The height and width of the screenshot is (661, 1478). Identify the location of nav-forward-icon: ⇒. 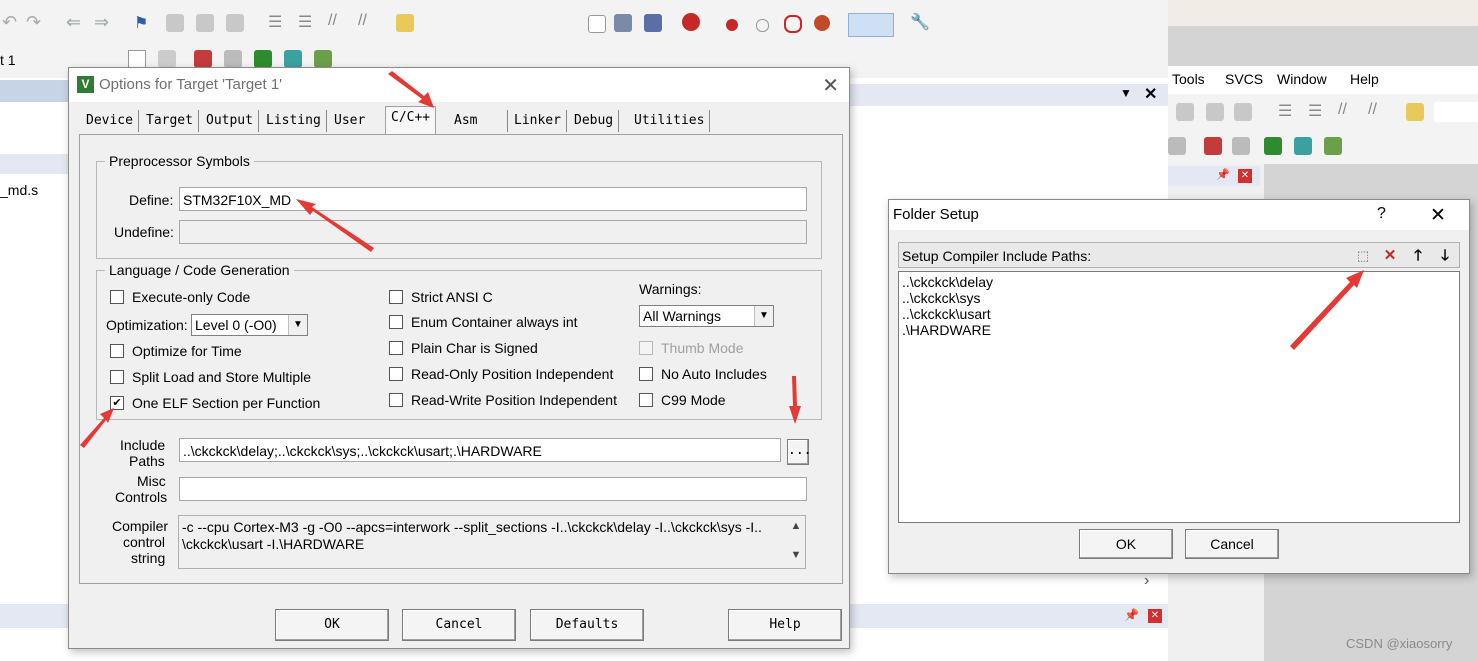
(101, 22).